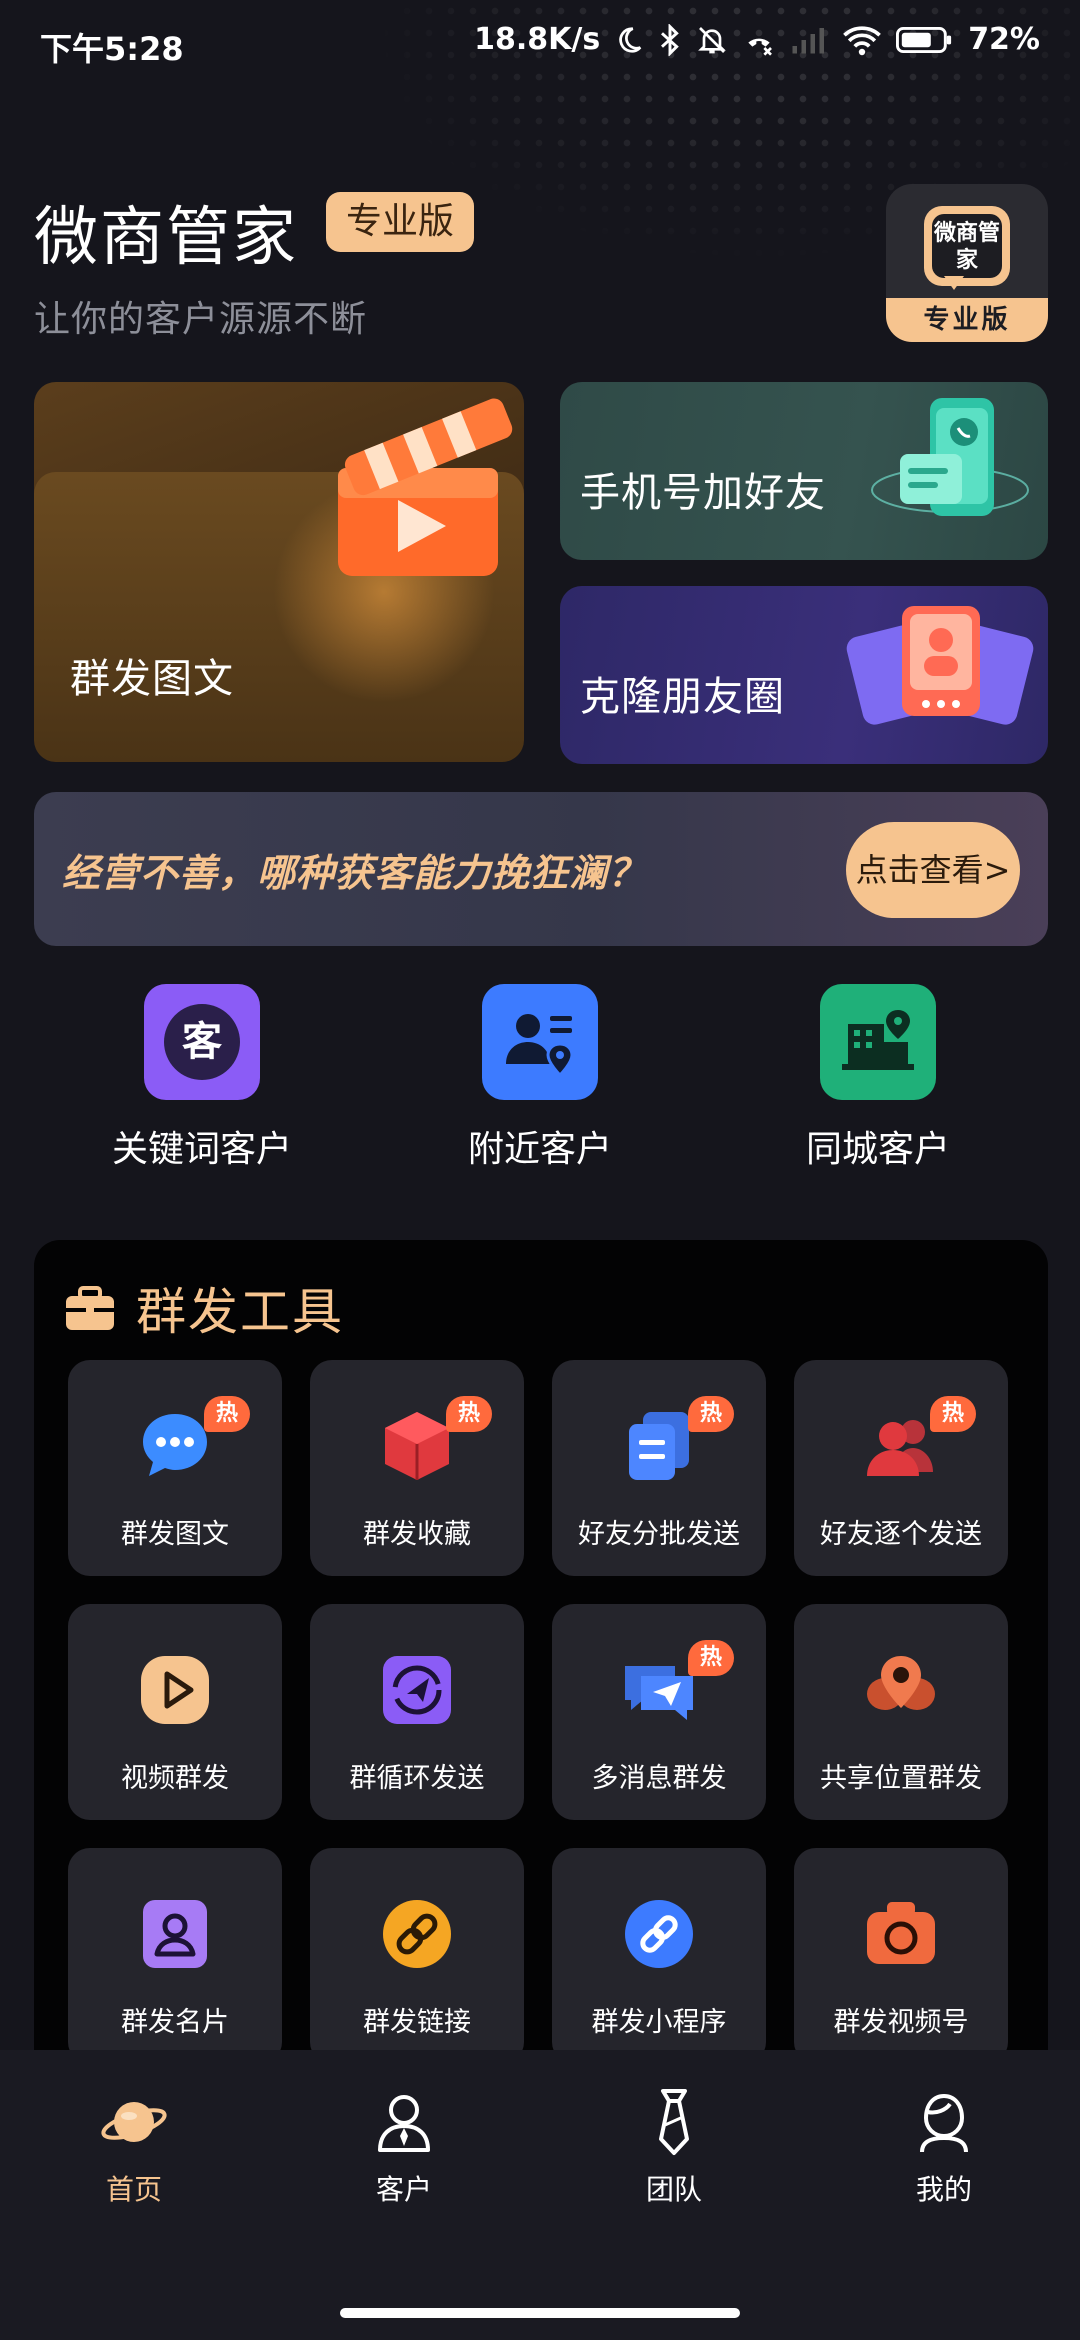  I want to click on nav-customer-label: 客户, so click(403, 2189).